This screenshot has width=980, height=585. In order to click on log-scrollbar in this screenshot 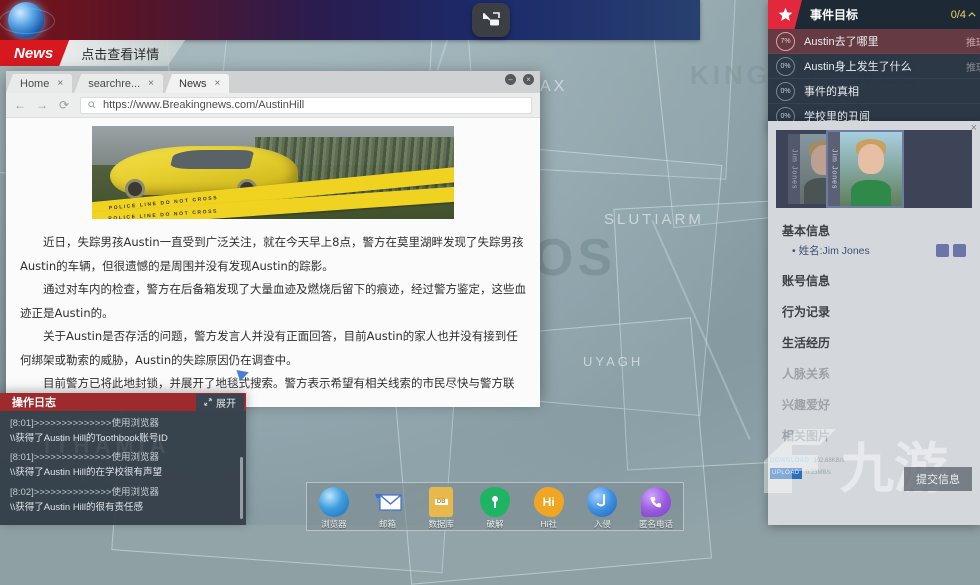, I will do `click(241, 488)`.